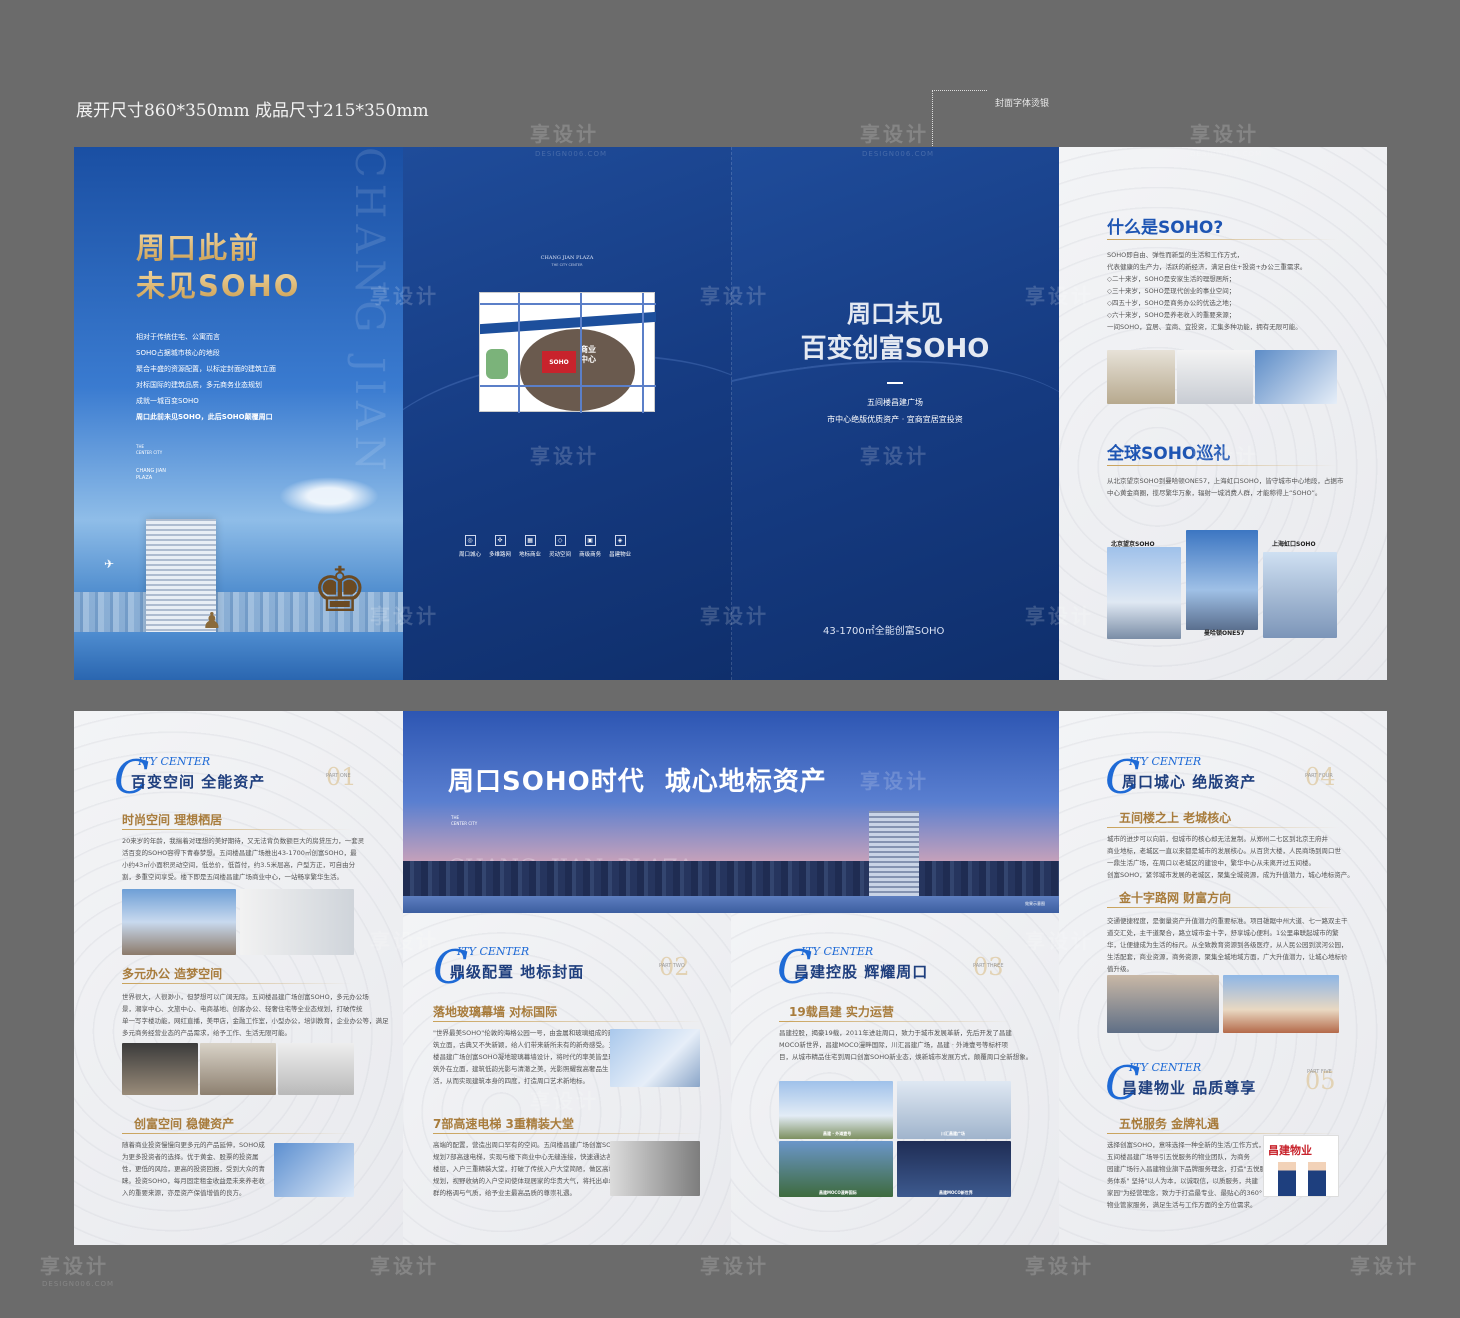 The width and height of the screenshot is (1460, 1318). Describe the element at coordinates (906, 1057) in the screenshot. I see `body-line: 目，从城市精品住宅到周口创富SOHO新业态，焕新城市发展方式，颠覆周口全新想象。` at that location.